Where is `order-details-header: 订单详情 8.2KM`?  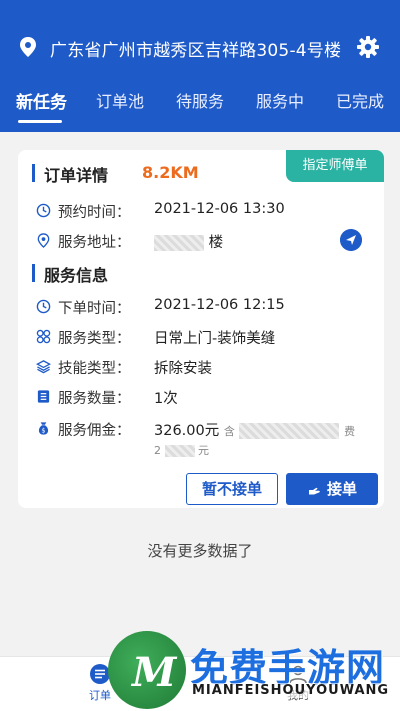
order-details-header: 订单详情 8.2KM is located at coordinates (162, 173).